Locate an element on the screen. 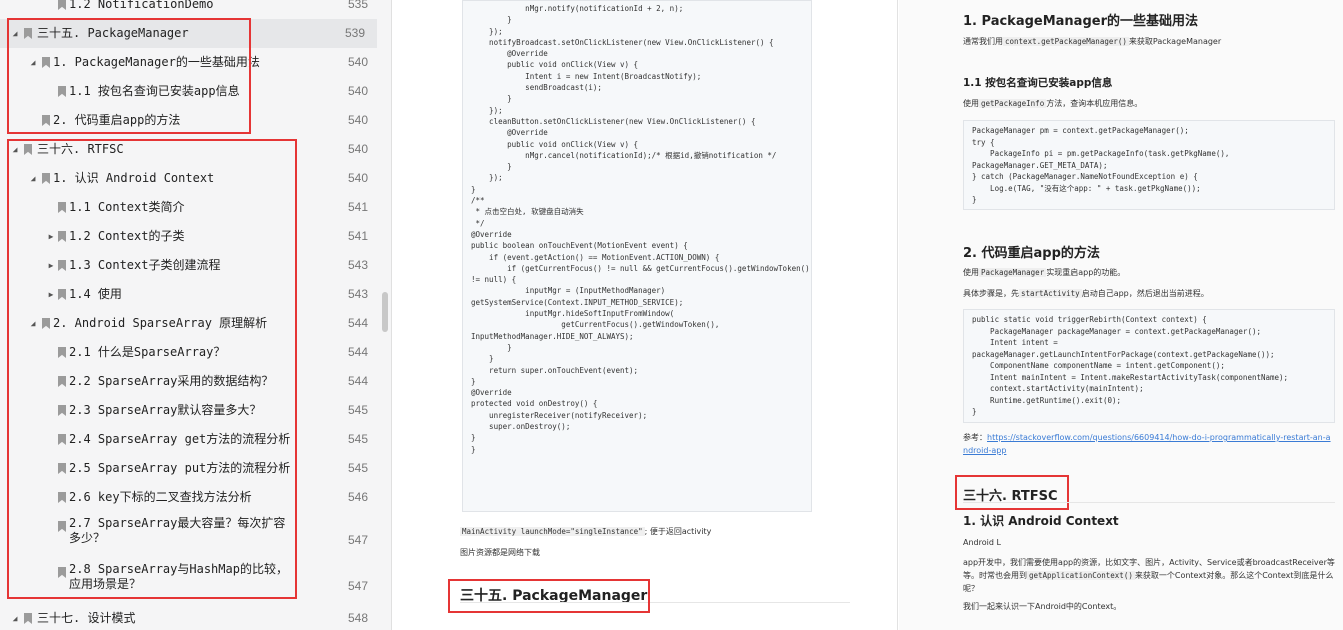  code-line: PackageManager.GET_META_DATA); is located at coordinates (1040, 165).